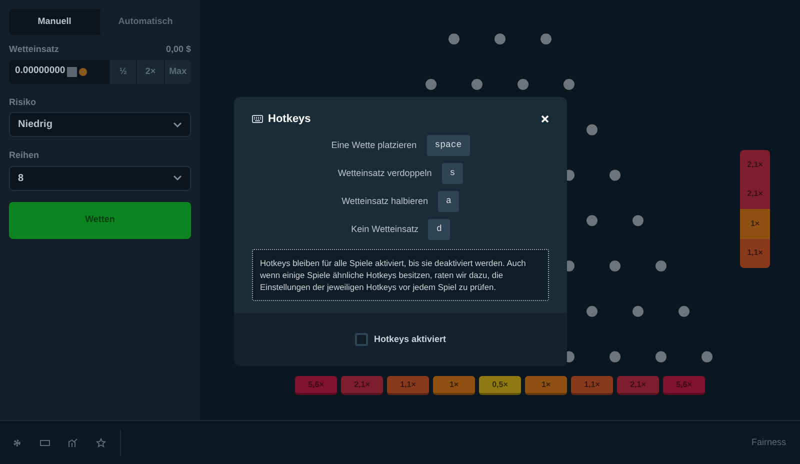  Describe the element at coordinates (500, 385) in the screenshot. I see `multiplier-slot: 0,5×` at that location.